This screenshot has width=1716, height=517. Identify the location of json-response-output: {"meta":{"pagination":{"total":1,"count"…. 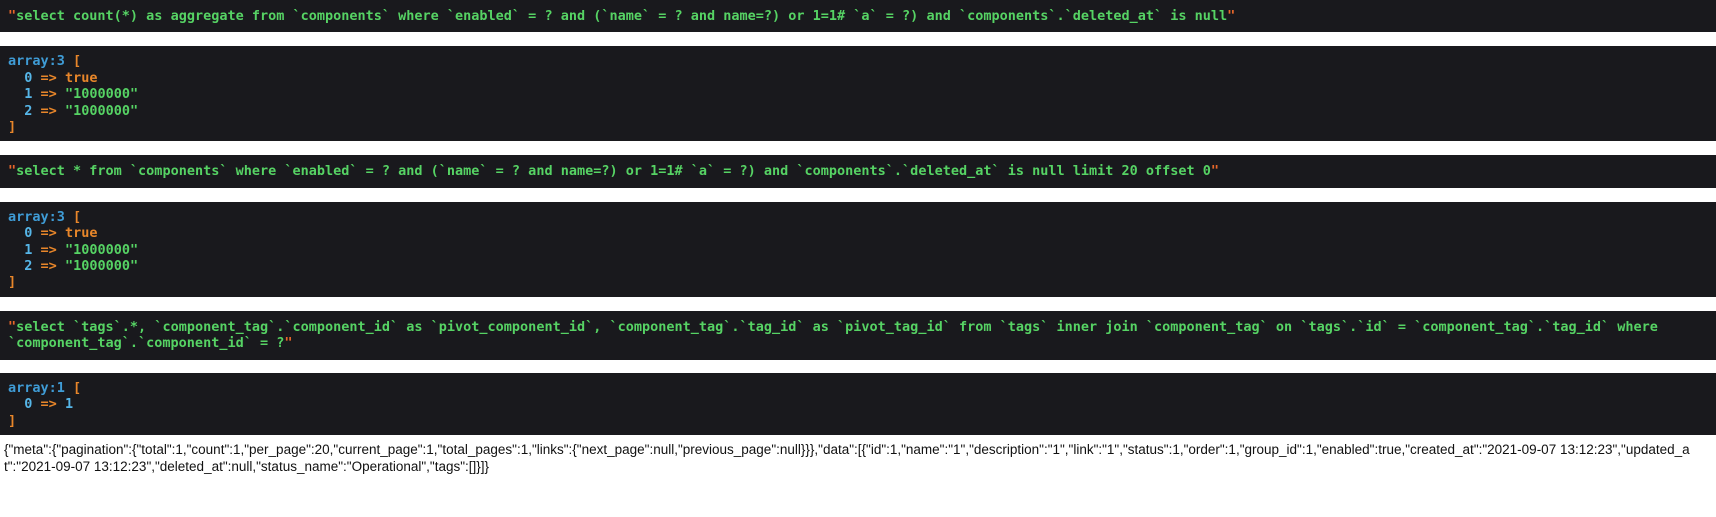
(858, 458).